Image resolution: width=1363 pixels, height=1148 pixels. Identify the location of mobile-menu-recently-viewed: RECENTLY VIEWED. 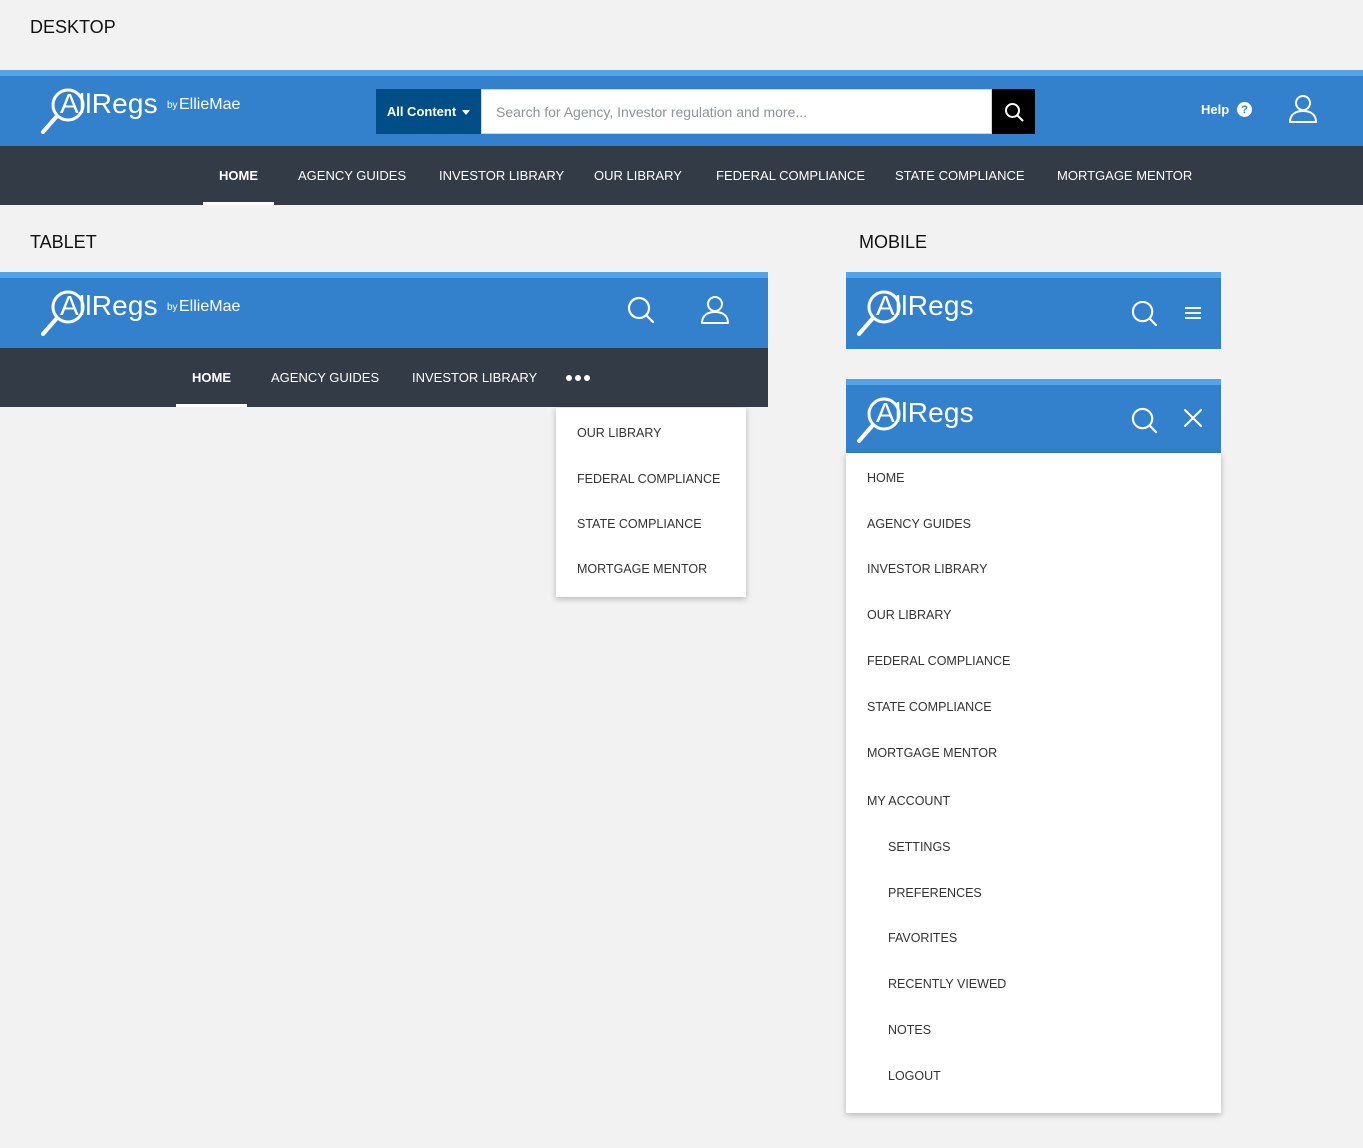
(947, 984).